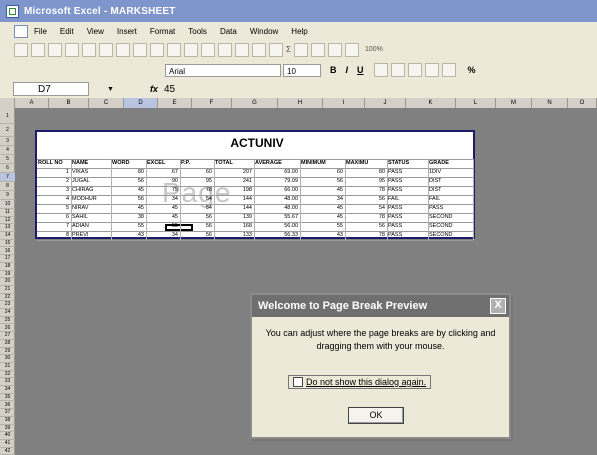  I want to click on row-header: 2, so click(7, 130).